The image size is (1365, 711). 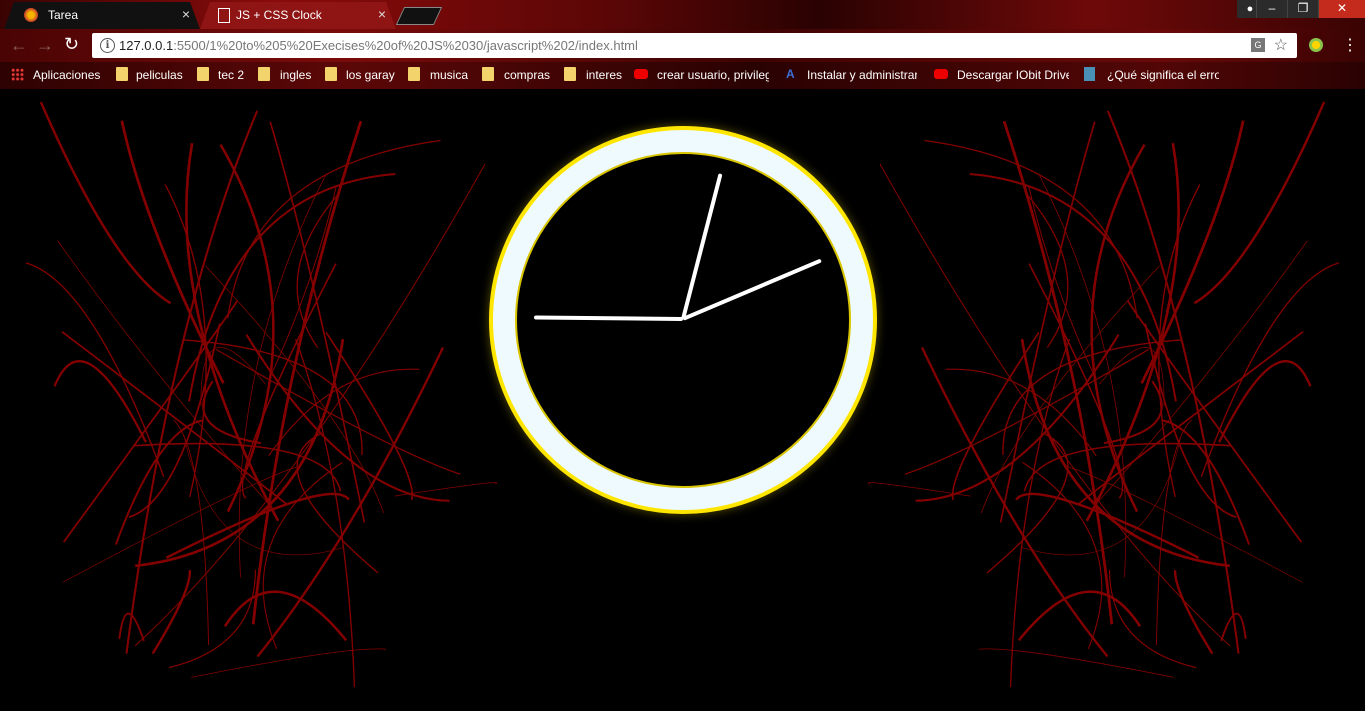 What do you see at coordinates (449, 75) in the screenshot?
I see `bookmark-musica: musica` at bounding box center [449, 75].